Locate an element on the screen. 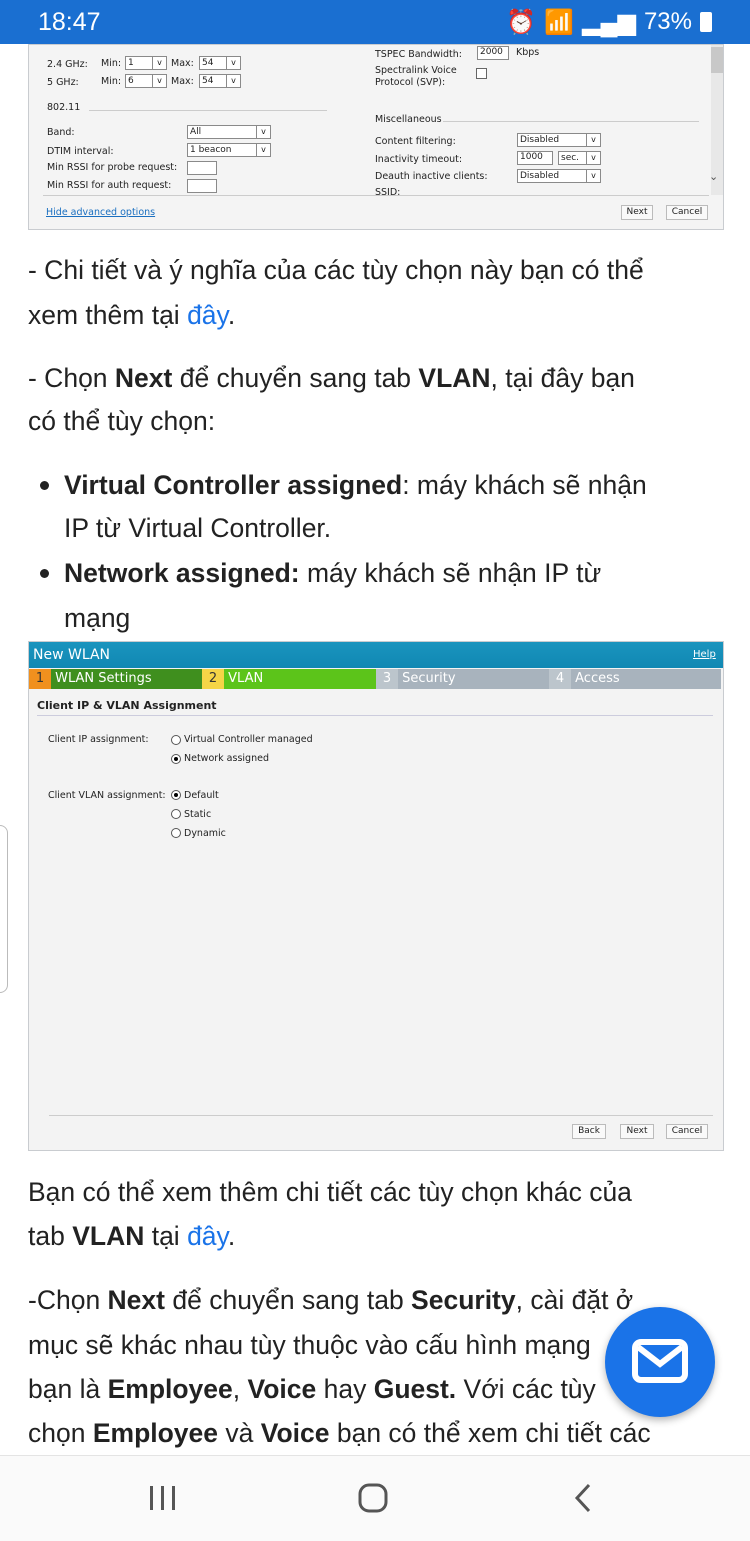 The image size is (750, 1541). radio-dynamic is located at coordinates (176, 833).